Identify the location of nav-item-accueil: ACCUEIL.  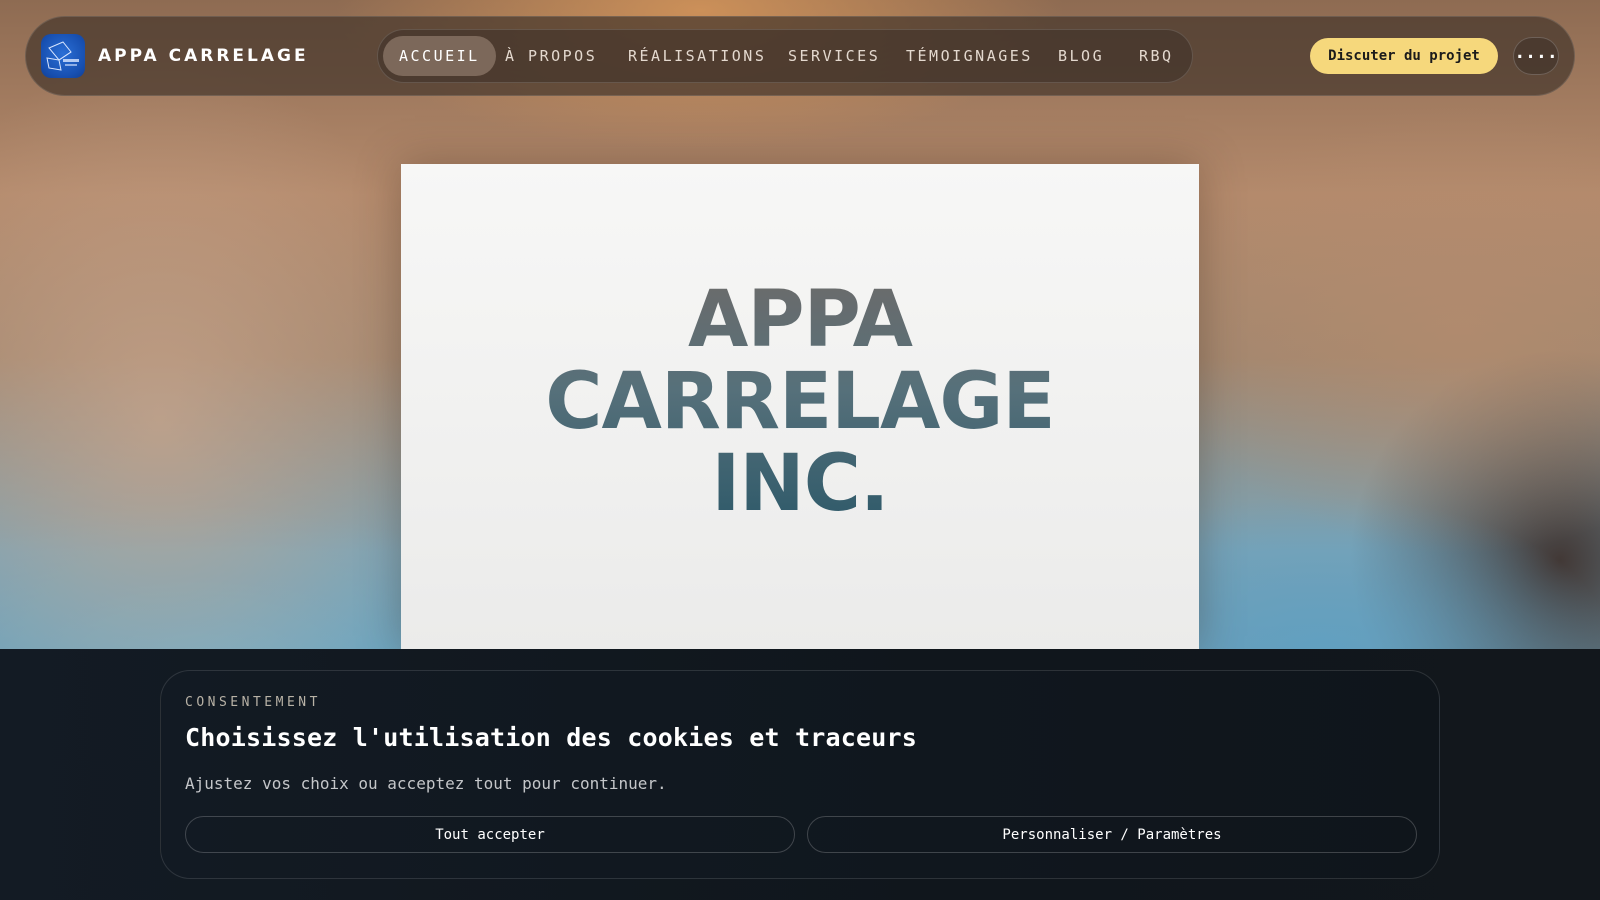
(439, 56).